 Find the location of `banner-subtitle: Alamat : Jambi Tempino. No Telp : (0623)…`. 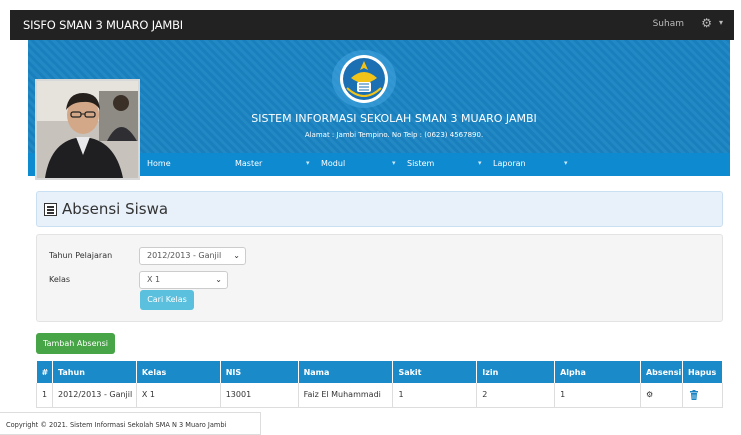

banner-subtitle: Alamat : Jambi Tempino. No Telp : (0623)… is located at coordinates (394, 135).